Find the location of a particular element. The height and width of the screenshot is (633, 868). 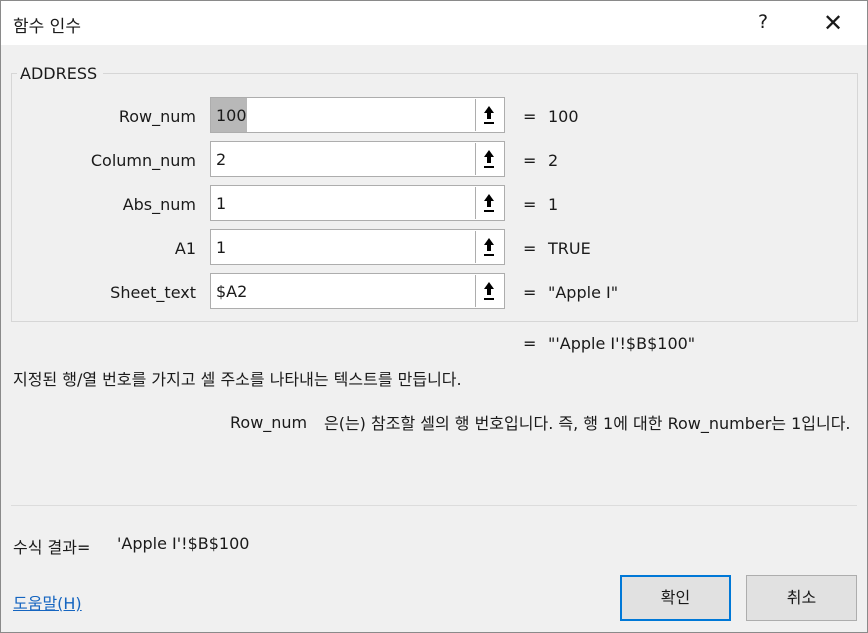

a1-ref-button is located at coordinates (489, 247).